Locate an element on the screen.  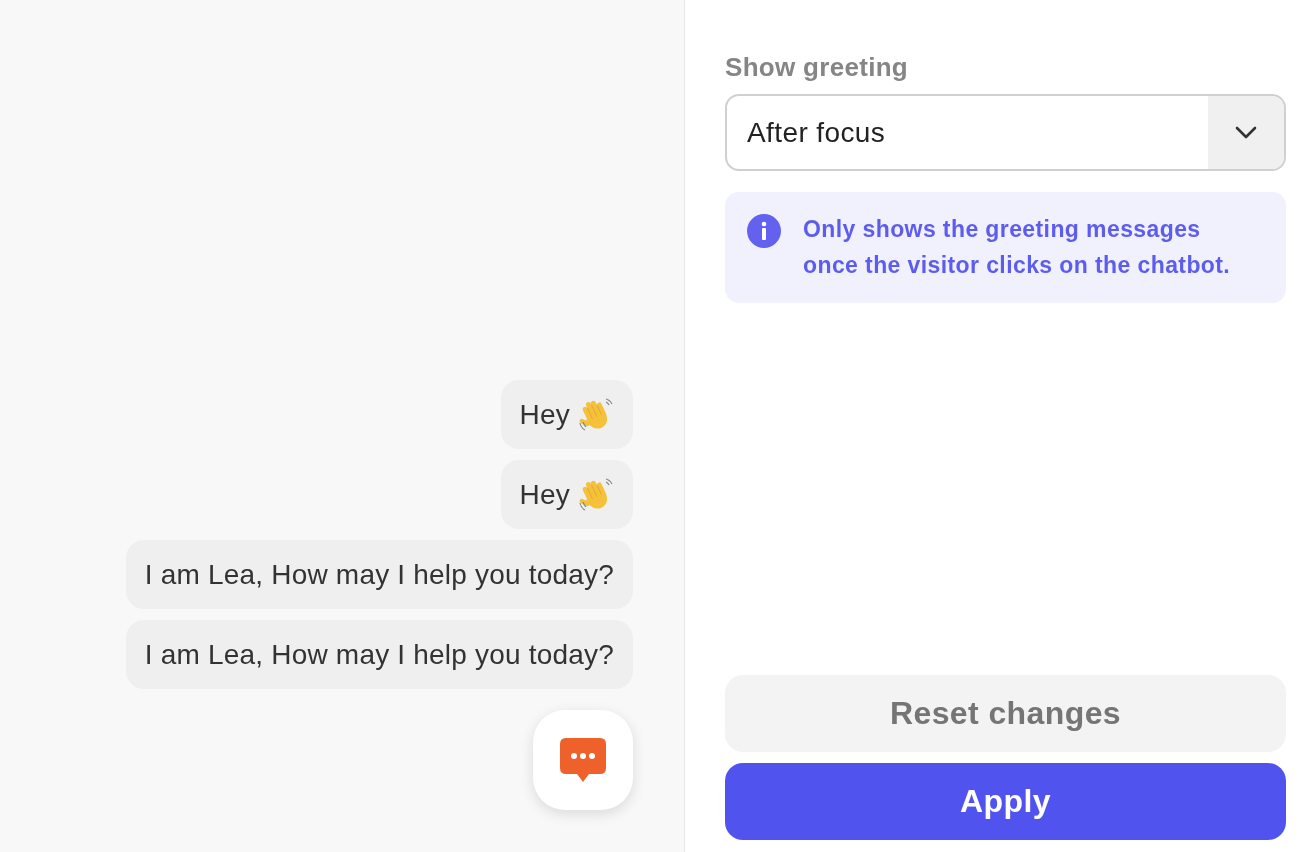
chat-launcher-button is located at coordinates (583, 760).